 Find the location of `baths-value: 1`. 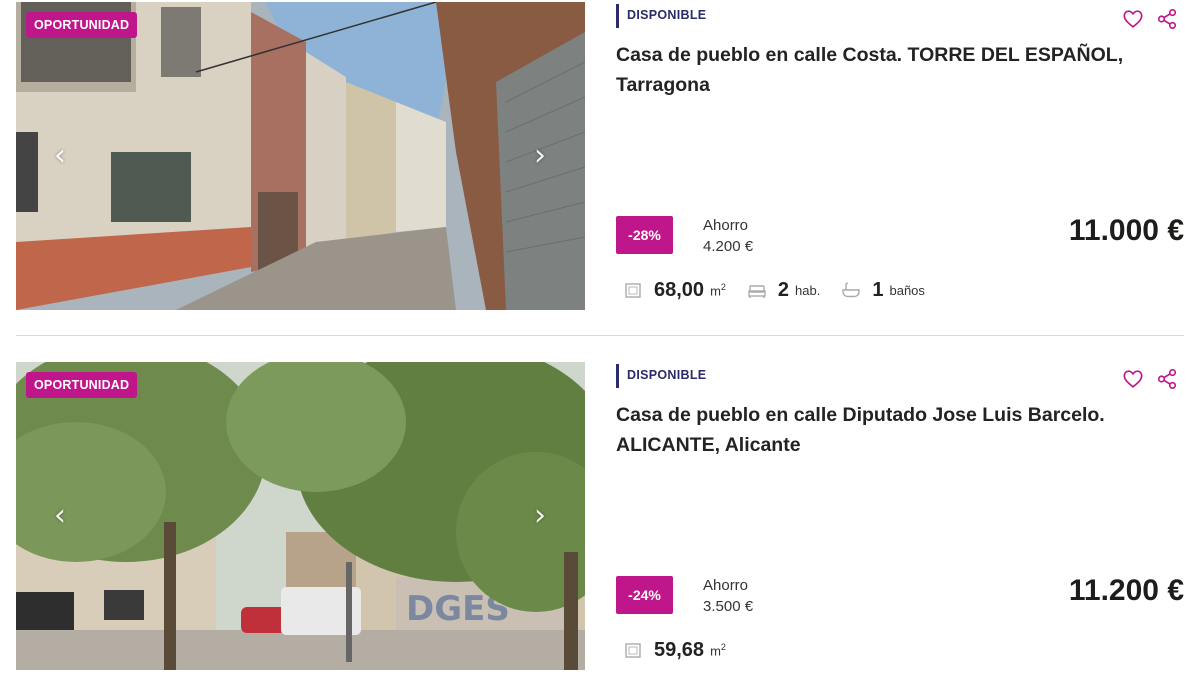

baths-value: 1 is located at coordinates (878, 289).